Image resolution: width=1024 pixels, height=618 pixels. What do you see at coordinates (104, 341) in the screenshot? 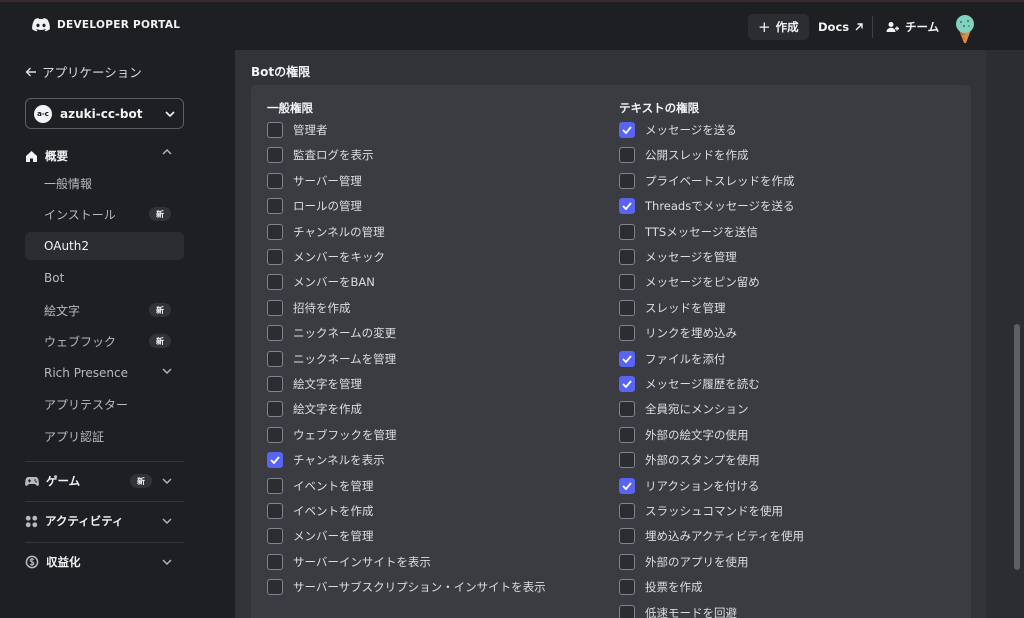
I see `sidebar-item: ウェブフック 新` at bounding box center [104, 341].